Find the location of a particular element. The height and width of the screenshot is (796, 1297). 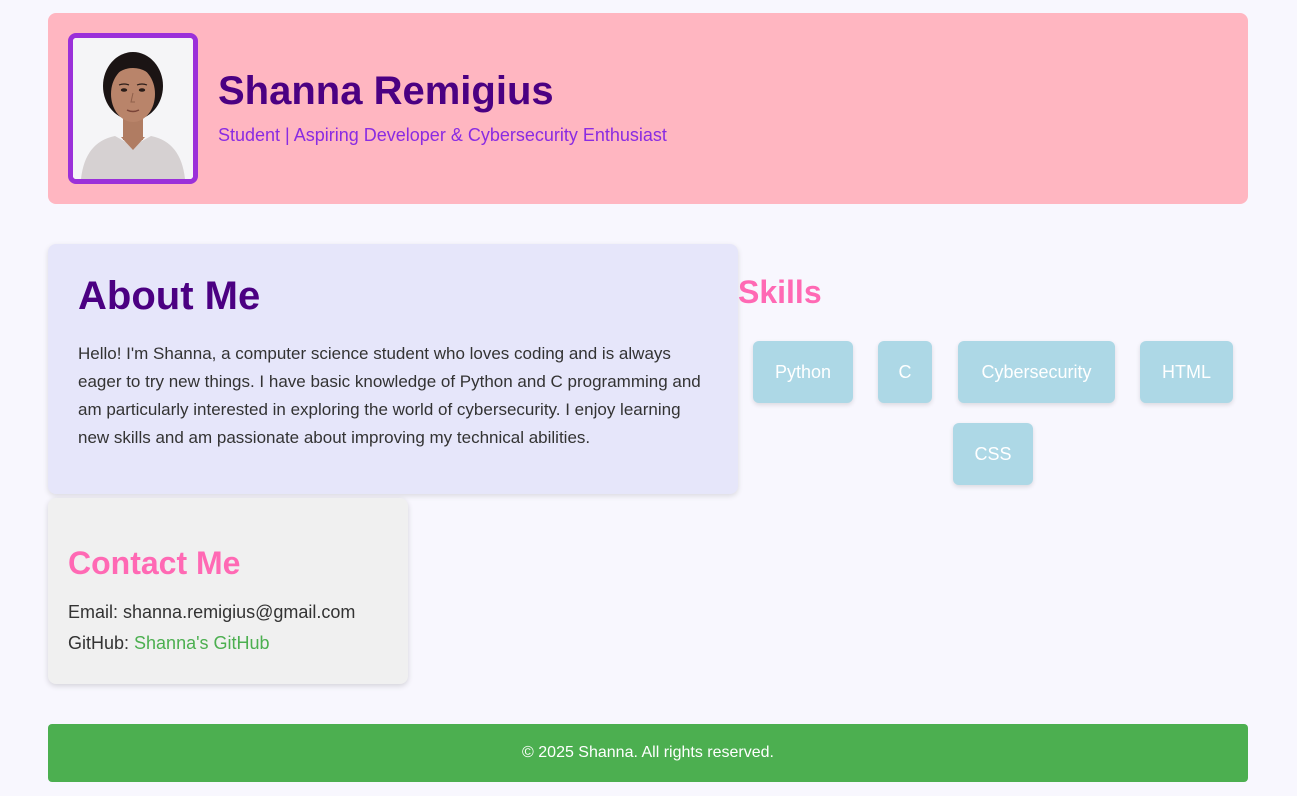

contact-github-line: GitHub: Shanna's GitHub is located at coordinates (169, 643).